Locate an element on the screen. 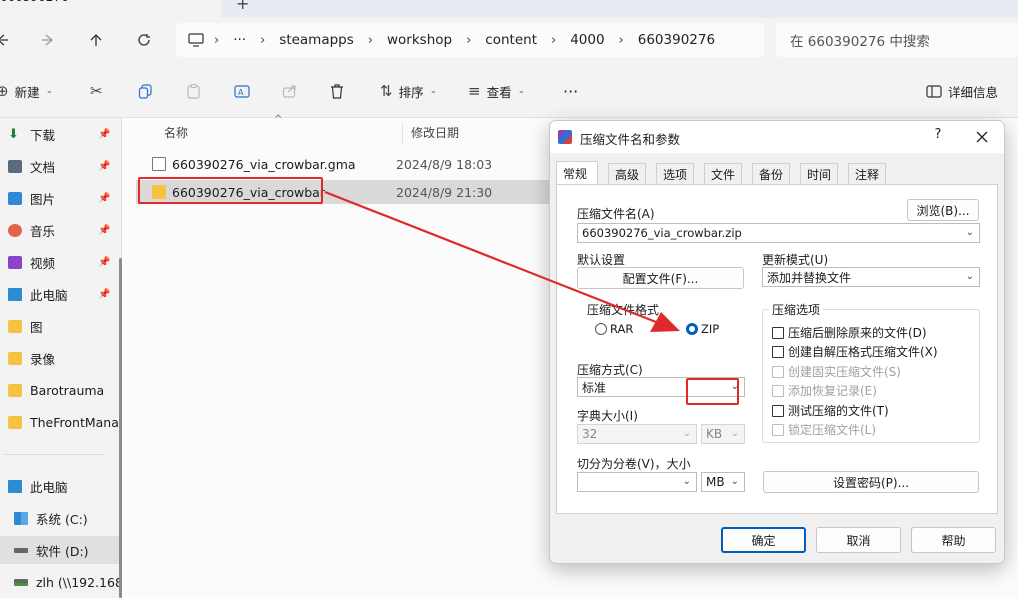  sidebar-item-drive-d: 软件 (D:) is located at coordinates (60, 550).